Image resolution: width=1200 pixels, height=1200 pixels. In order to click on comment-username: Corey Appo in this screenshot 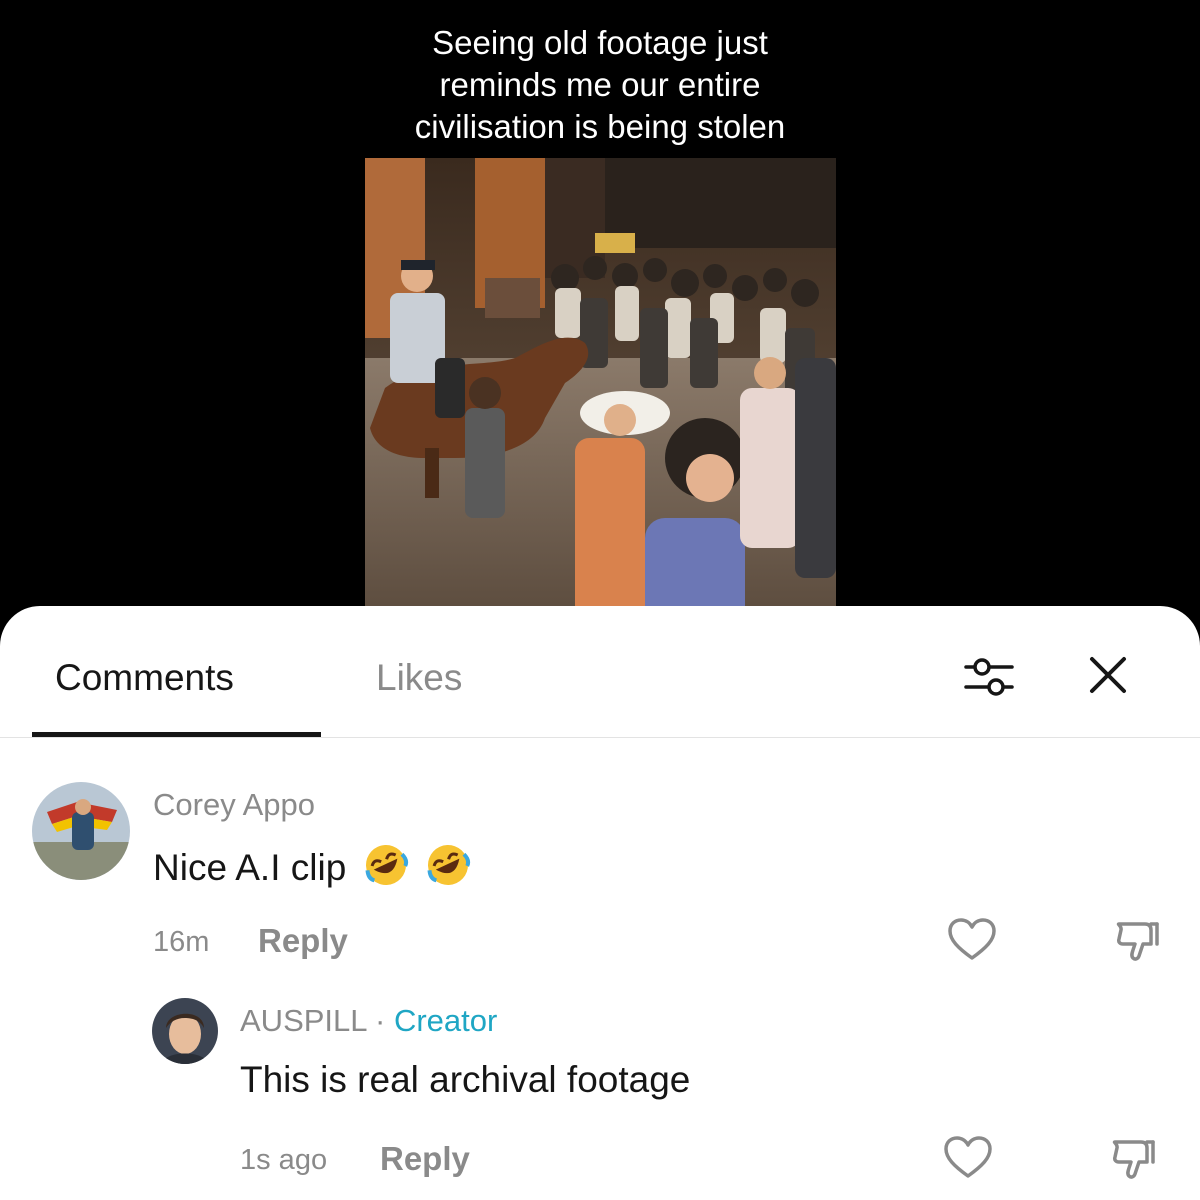, I will do `click(234, 805)`.